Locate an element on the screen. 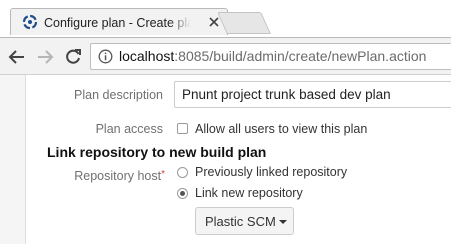 The height and width of the screenshot is (244, 451). new-tab-button is located at coordinates (244, 23).